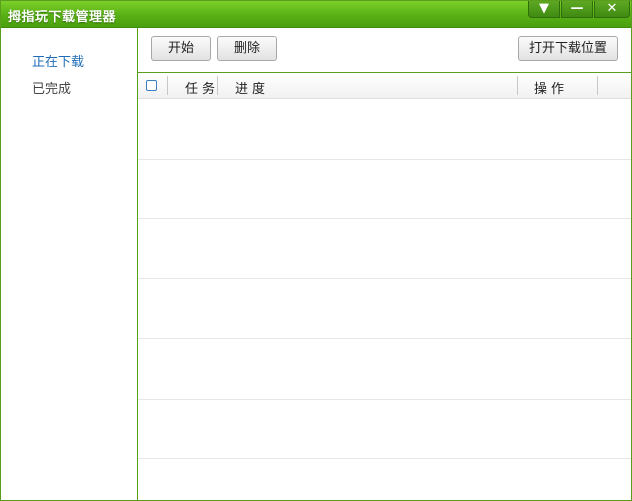 The image size is (632, 501). I want to click on minimize-icon: —, so click(577, 8).